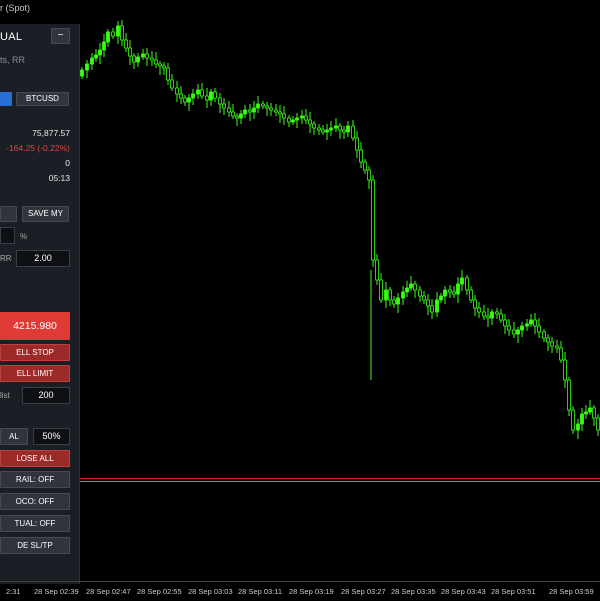  What do you see at coordinates (260, 591) in the screenshot?
I see `time-axis-label: 28 Sep 03:11` at bounding box center [260, 591].